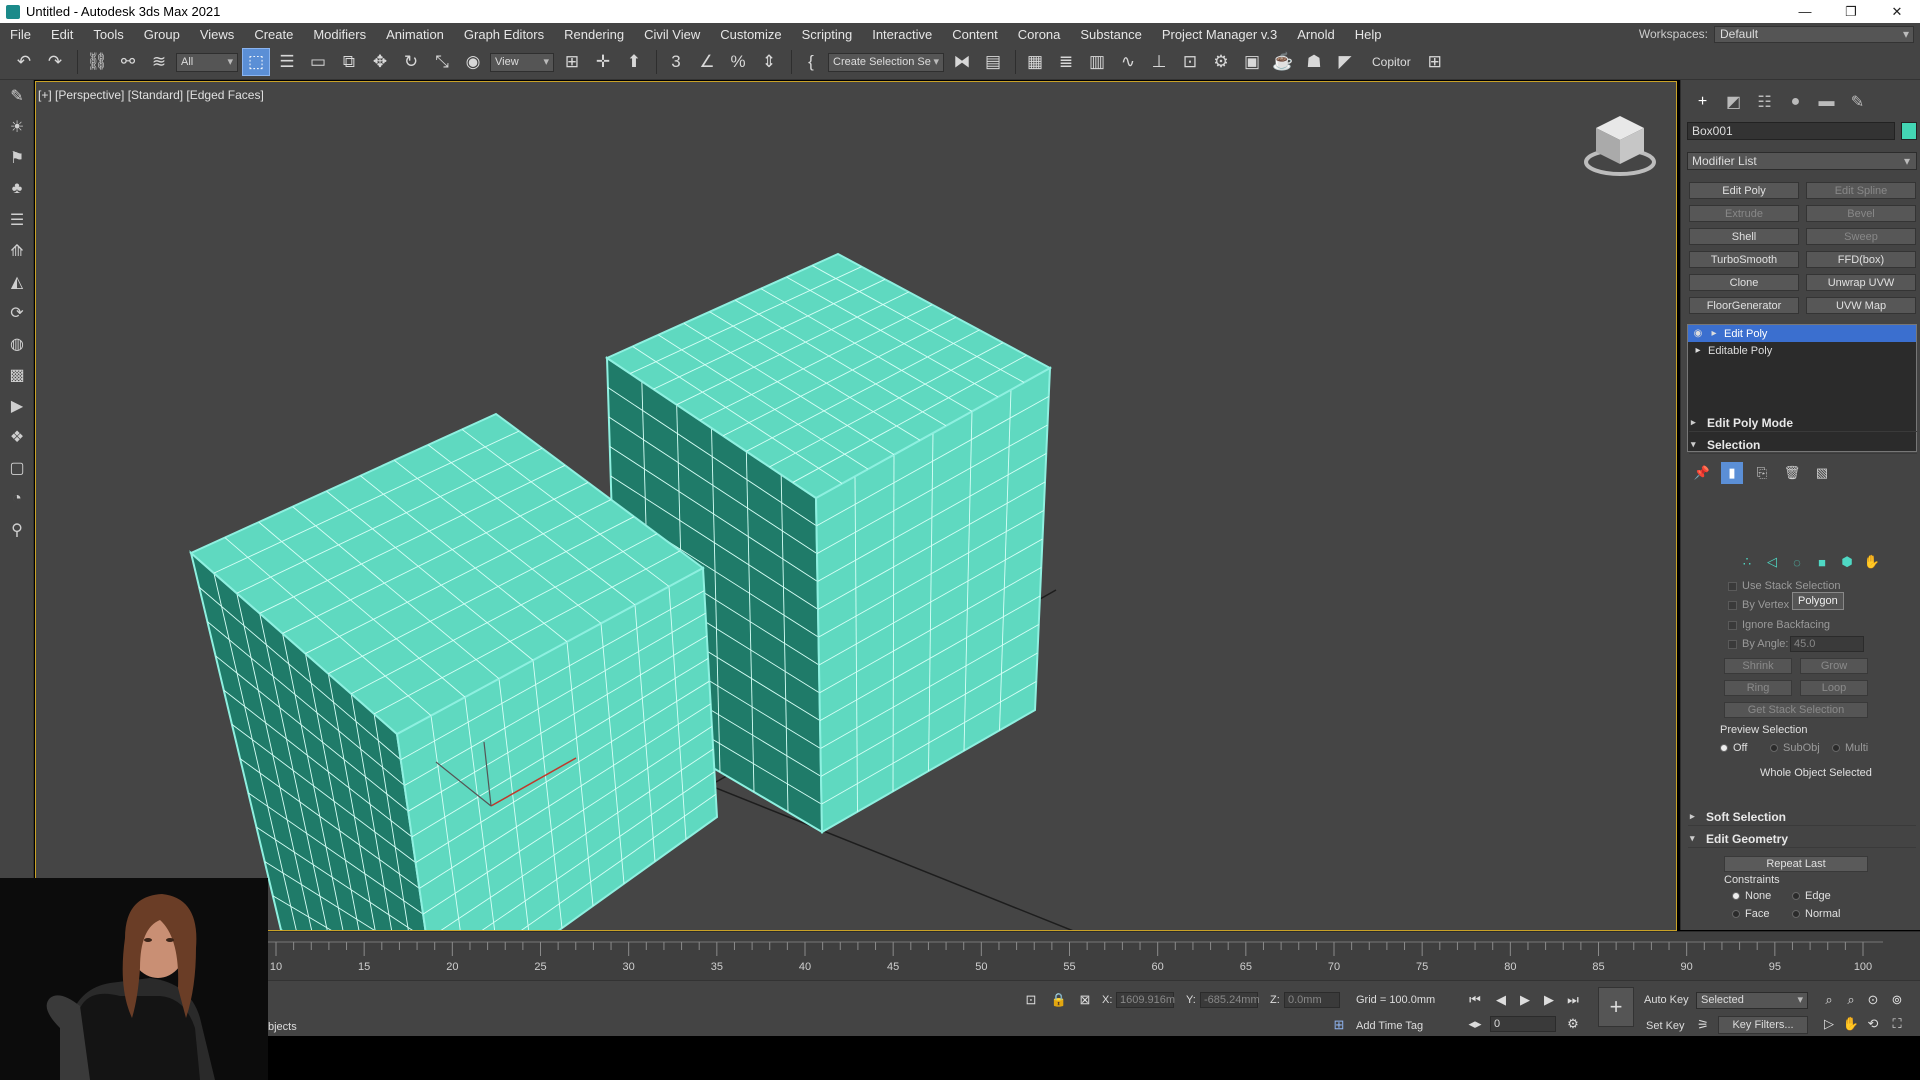 This screenshot has width=1920, height=1080. I want to click on utilities-tab-icon: ✎, so click(1857, 102).